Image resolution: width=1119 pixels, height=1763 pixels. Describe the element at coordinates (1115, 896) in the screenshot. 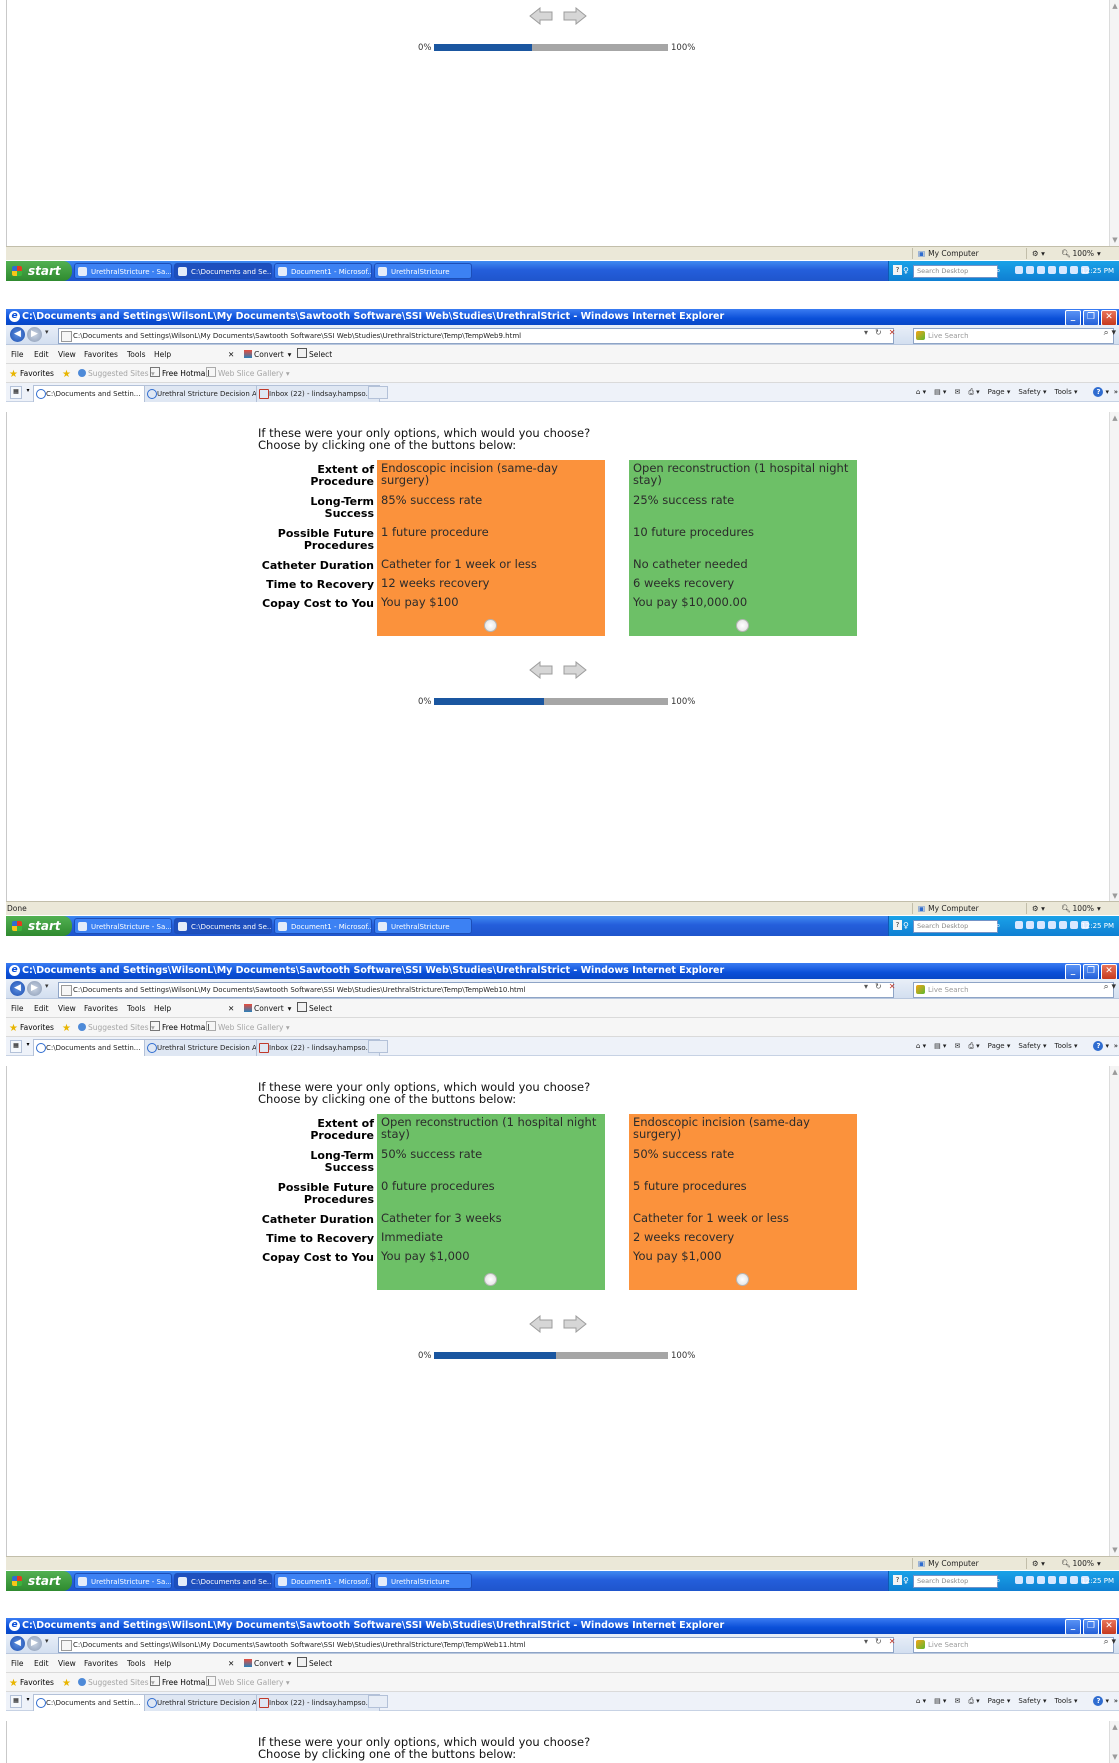

I see `scroll-down-icon: ▼` at that location.